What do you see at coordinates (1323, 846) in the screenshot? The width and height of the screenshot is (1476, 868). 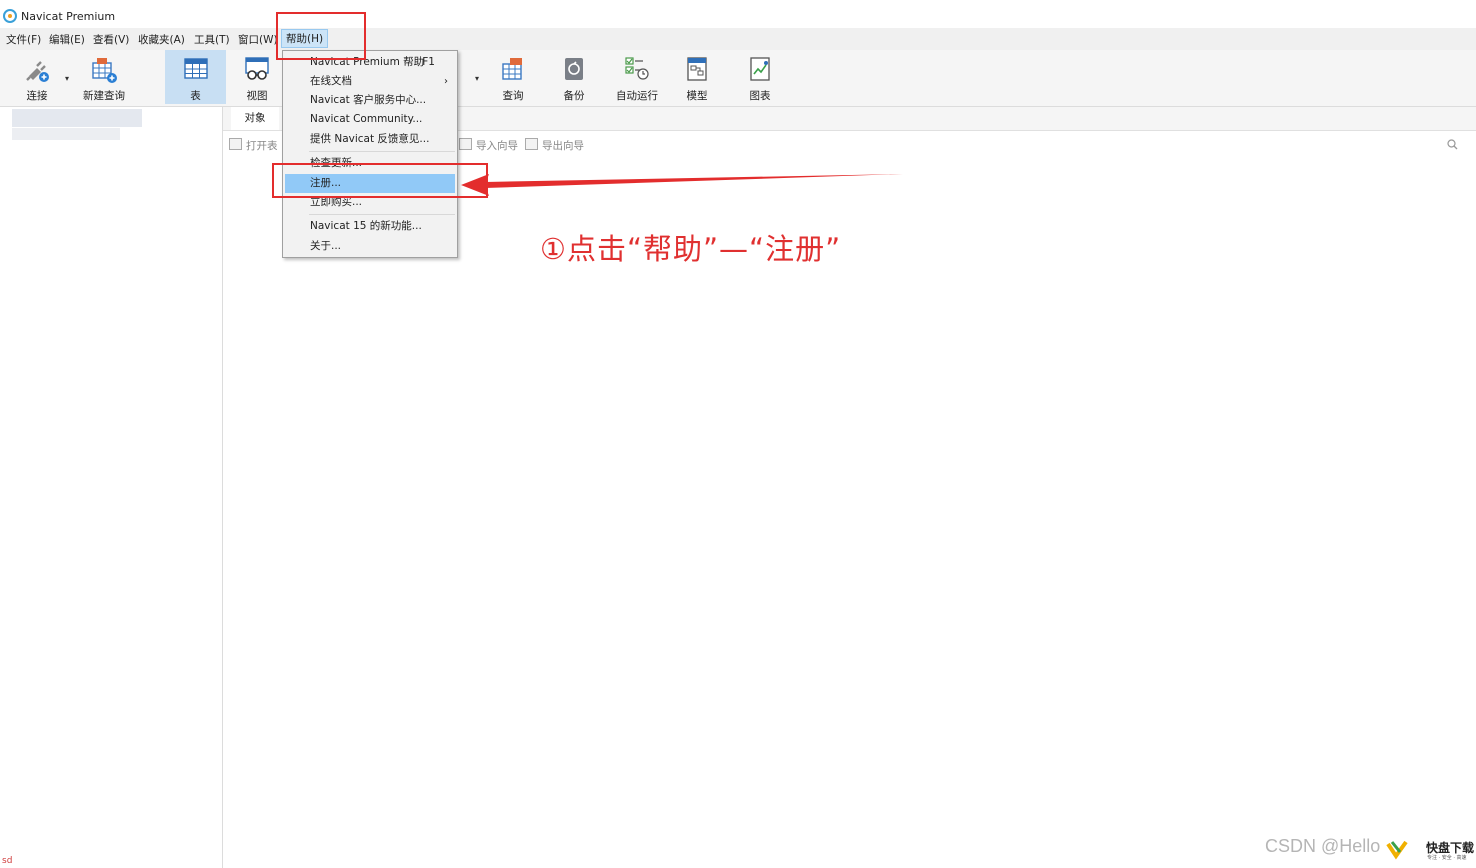 I see `csdn-watermark: CSDN @Hello` at bounding box center [1323, 846].